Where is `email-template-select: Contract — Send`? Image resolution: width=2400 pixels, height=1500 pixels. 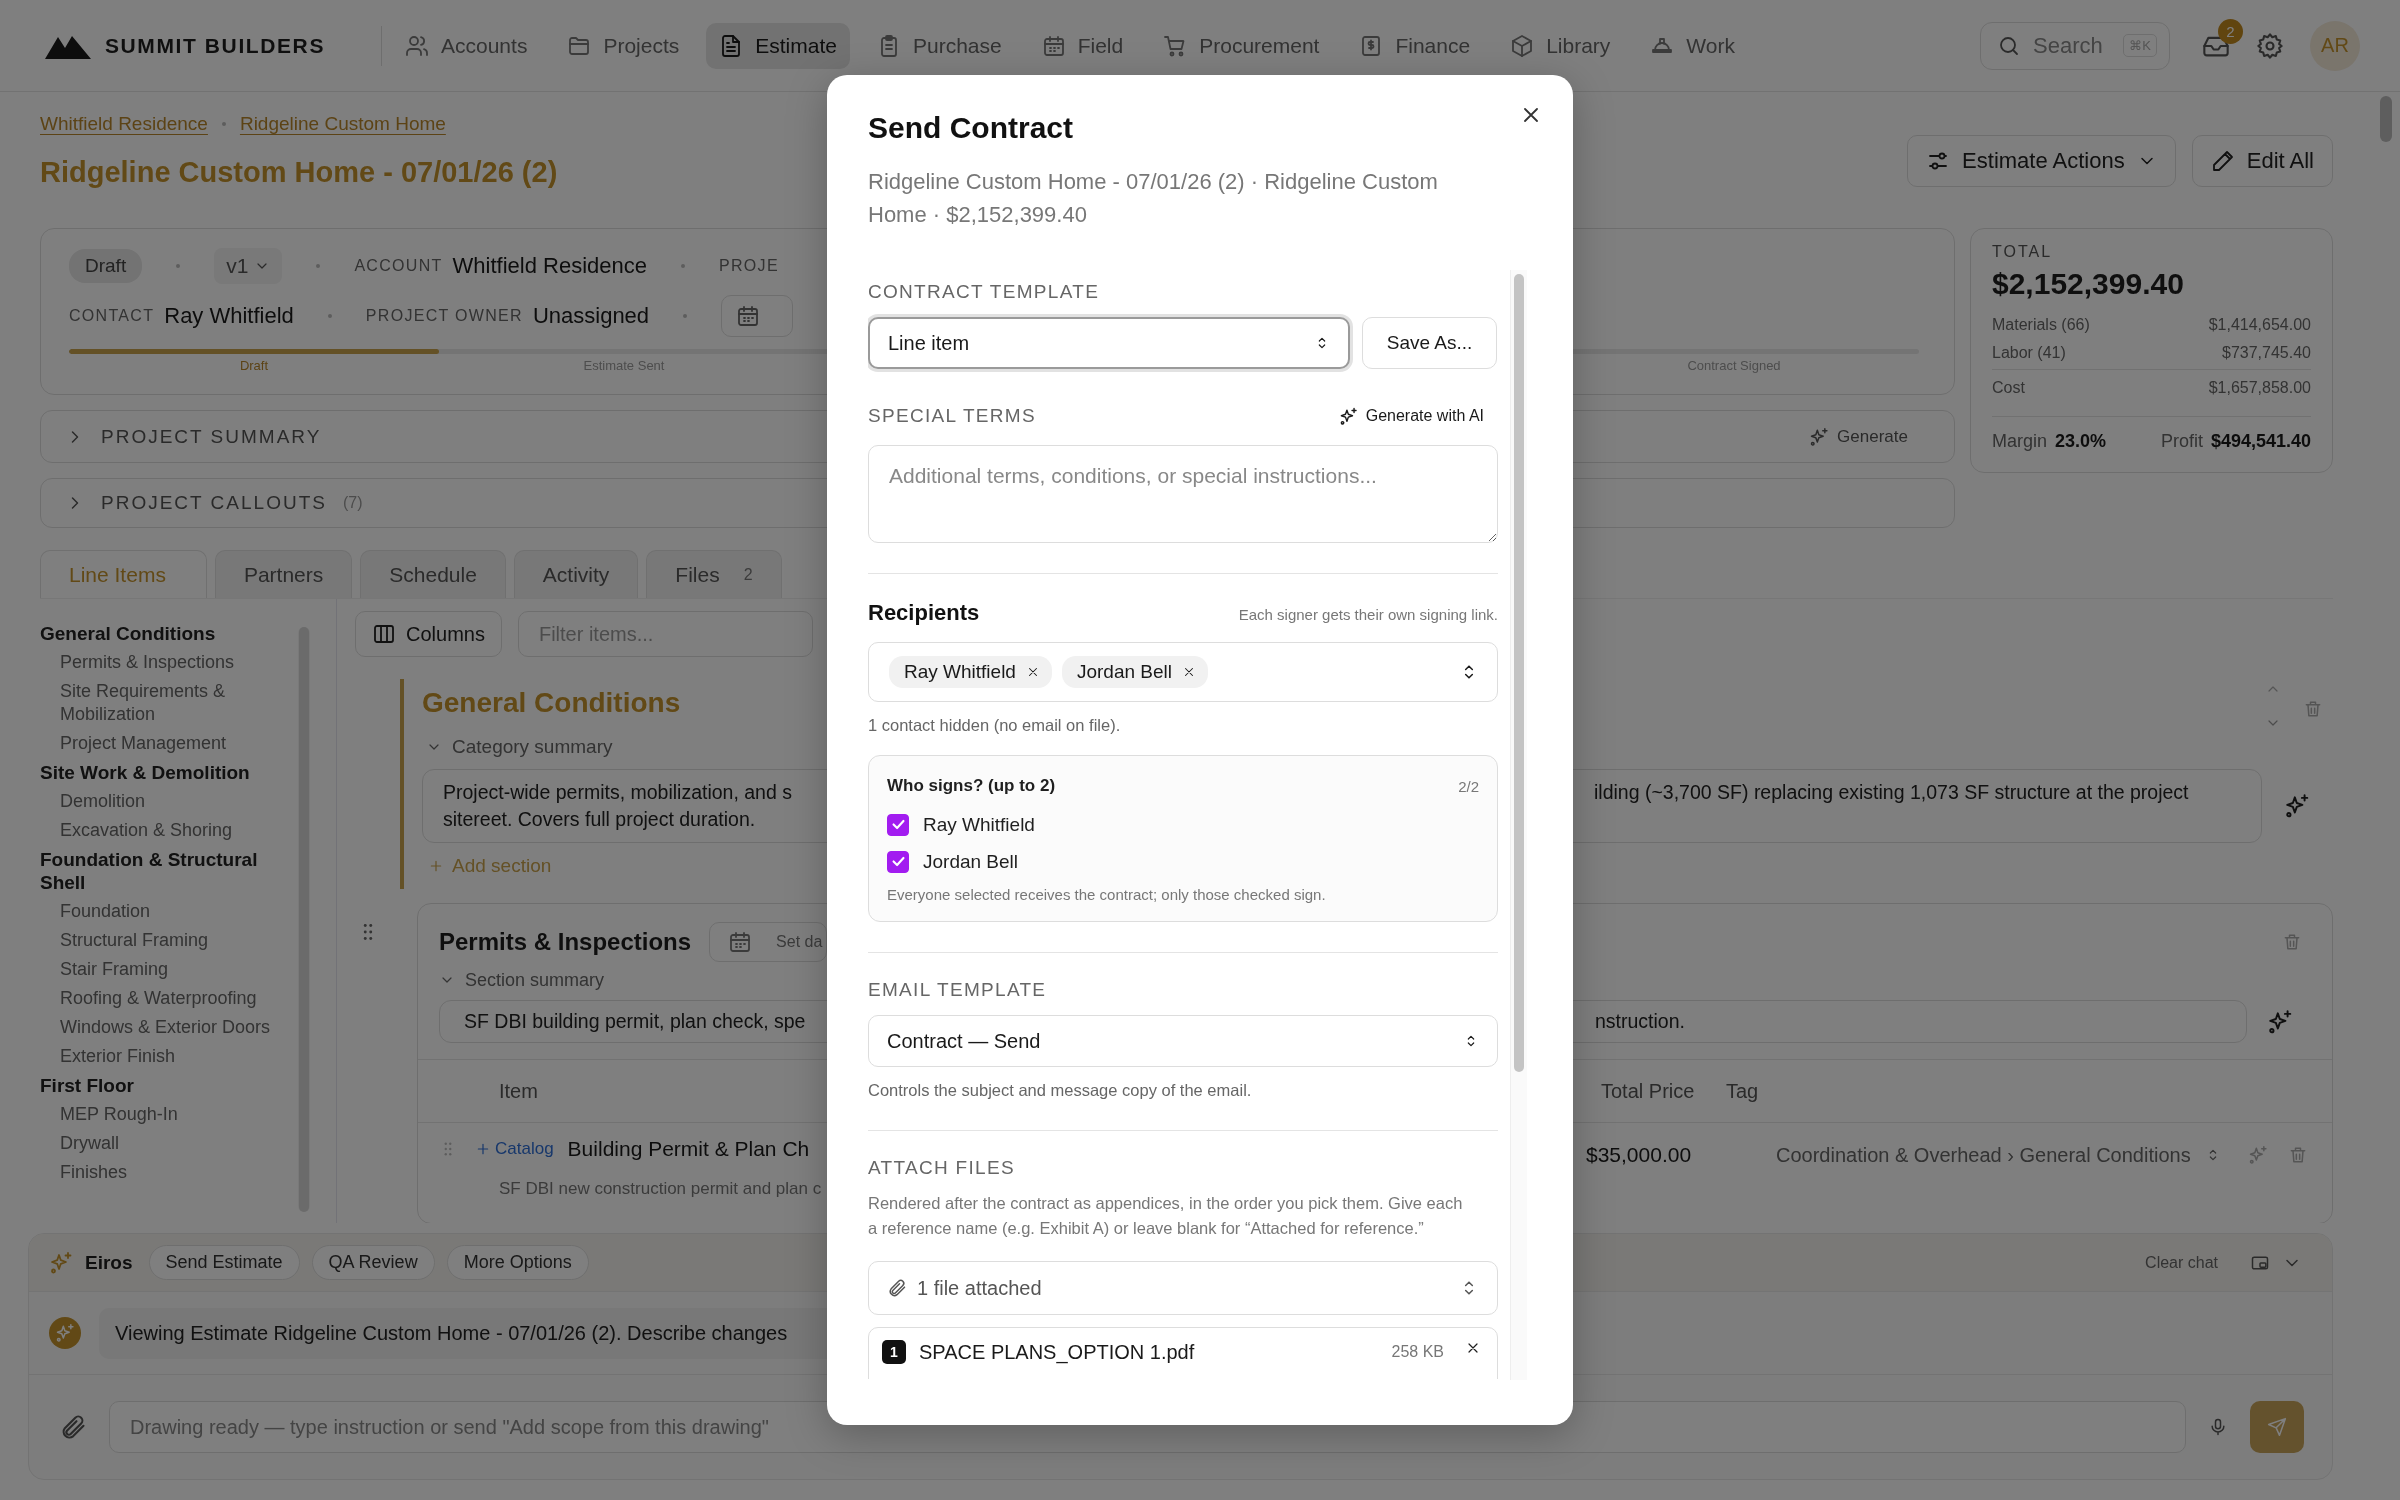 email-template-select: Contract — Send is located at coordinates (1183, 1041).